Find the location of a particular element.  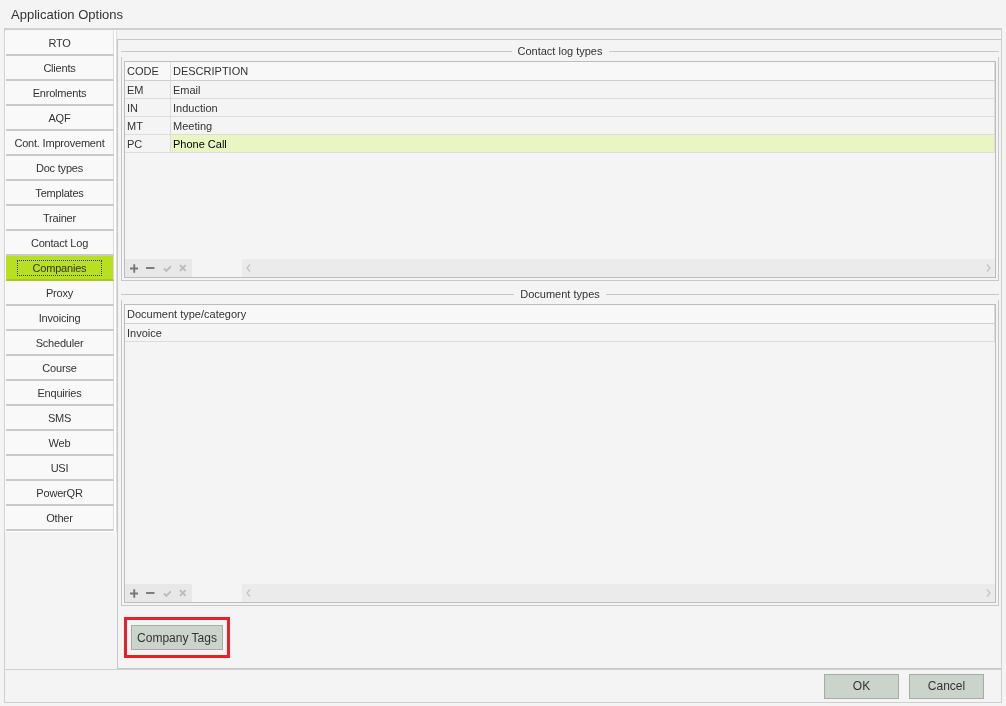

sidebar-tab: AQF is located at coordinates (60, 118).